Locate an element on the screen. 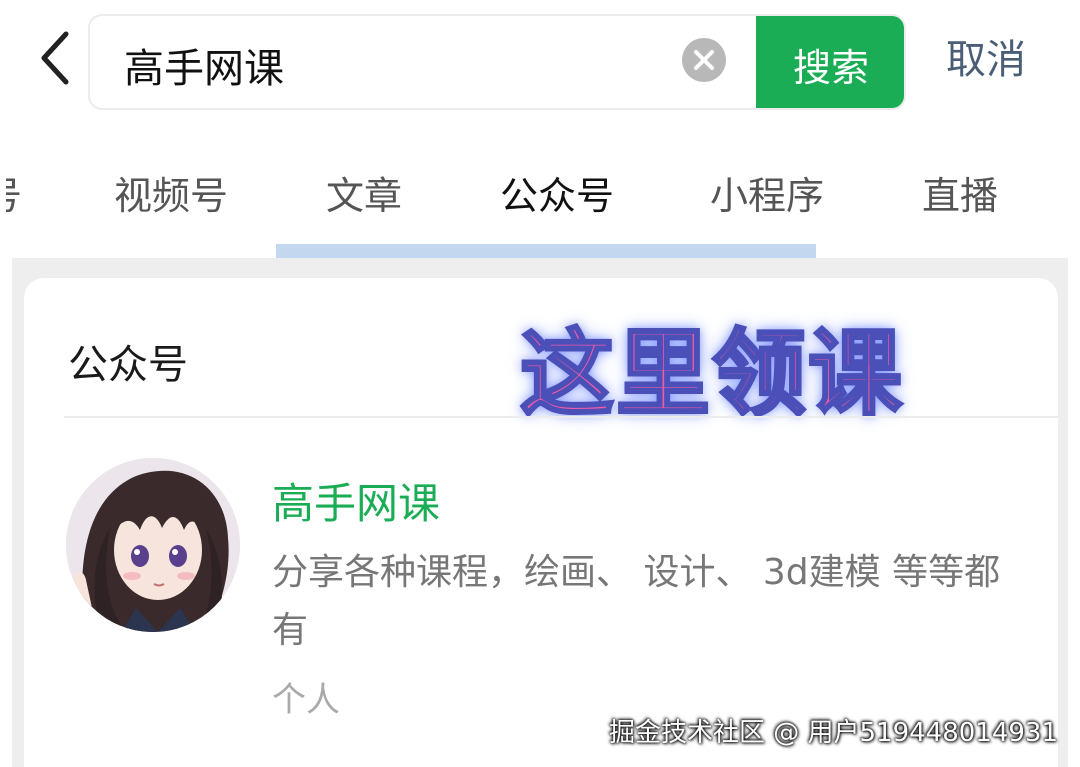 This screenshot has width=1080, height=767. tab-channels: 视频号 is located at coordinates (171, 196).